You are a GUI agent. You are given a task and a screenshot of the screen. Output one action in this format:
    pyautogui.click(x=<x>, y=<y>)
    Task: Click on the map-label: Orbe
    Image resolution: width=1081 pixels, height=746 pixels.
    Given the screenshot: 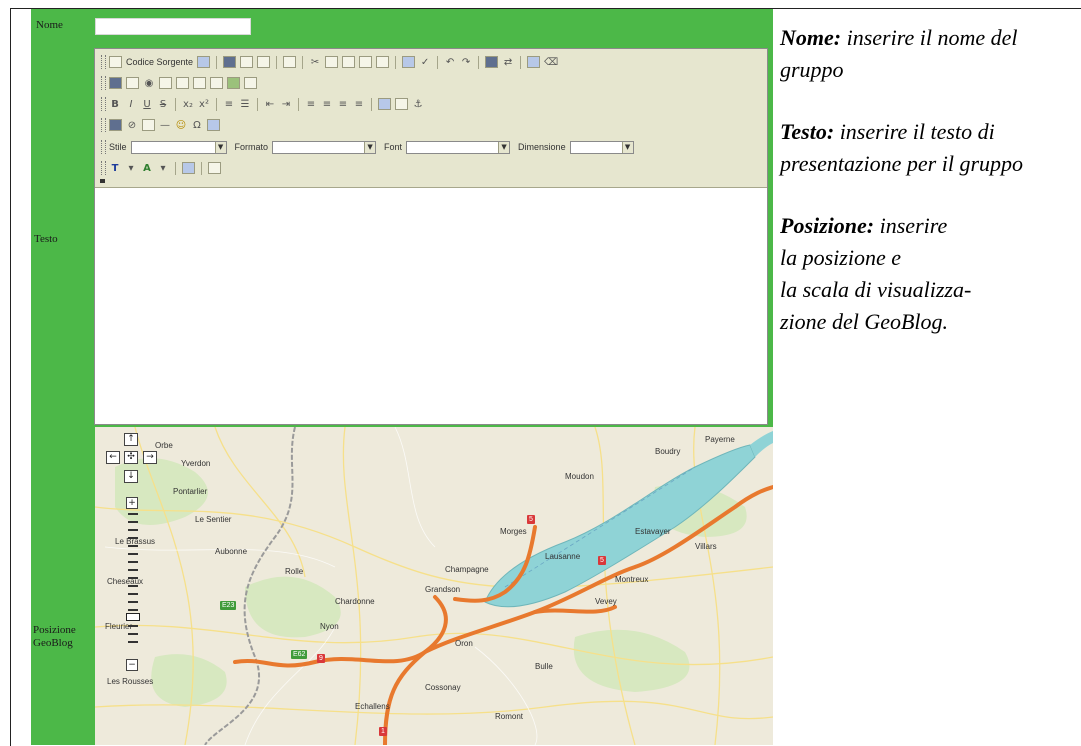 What is the action you would take?
    pyautogui.click(x=164, y=445)
    